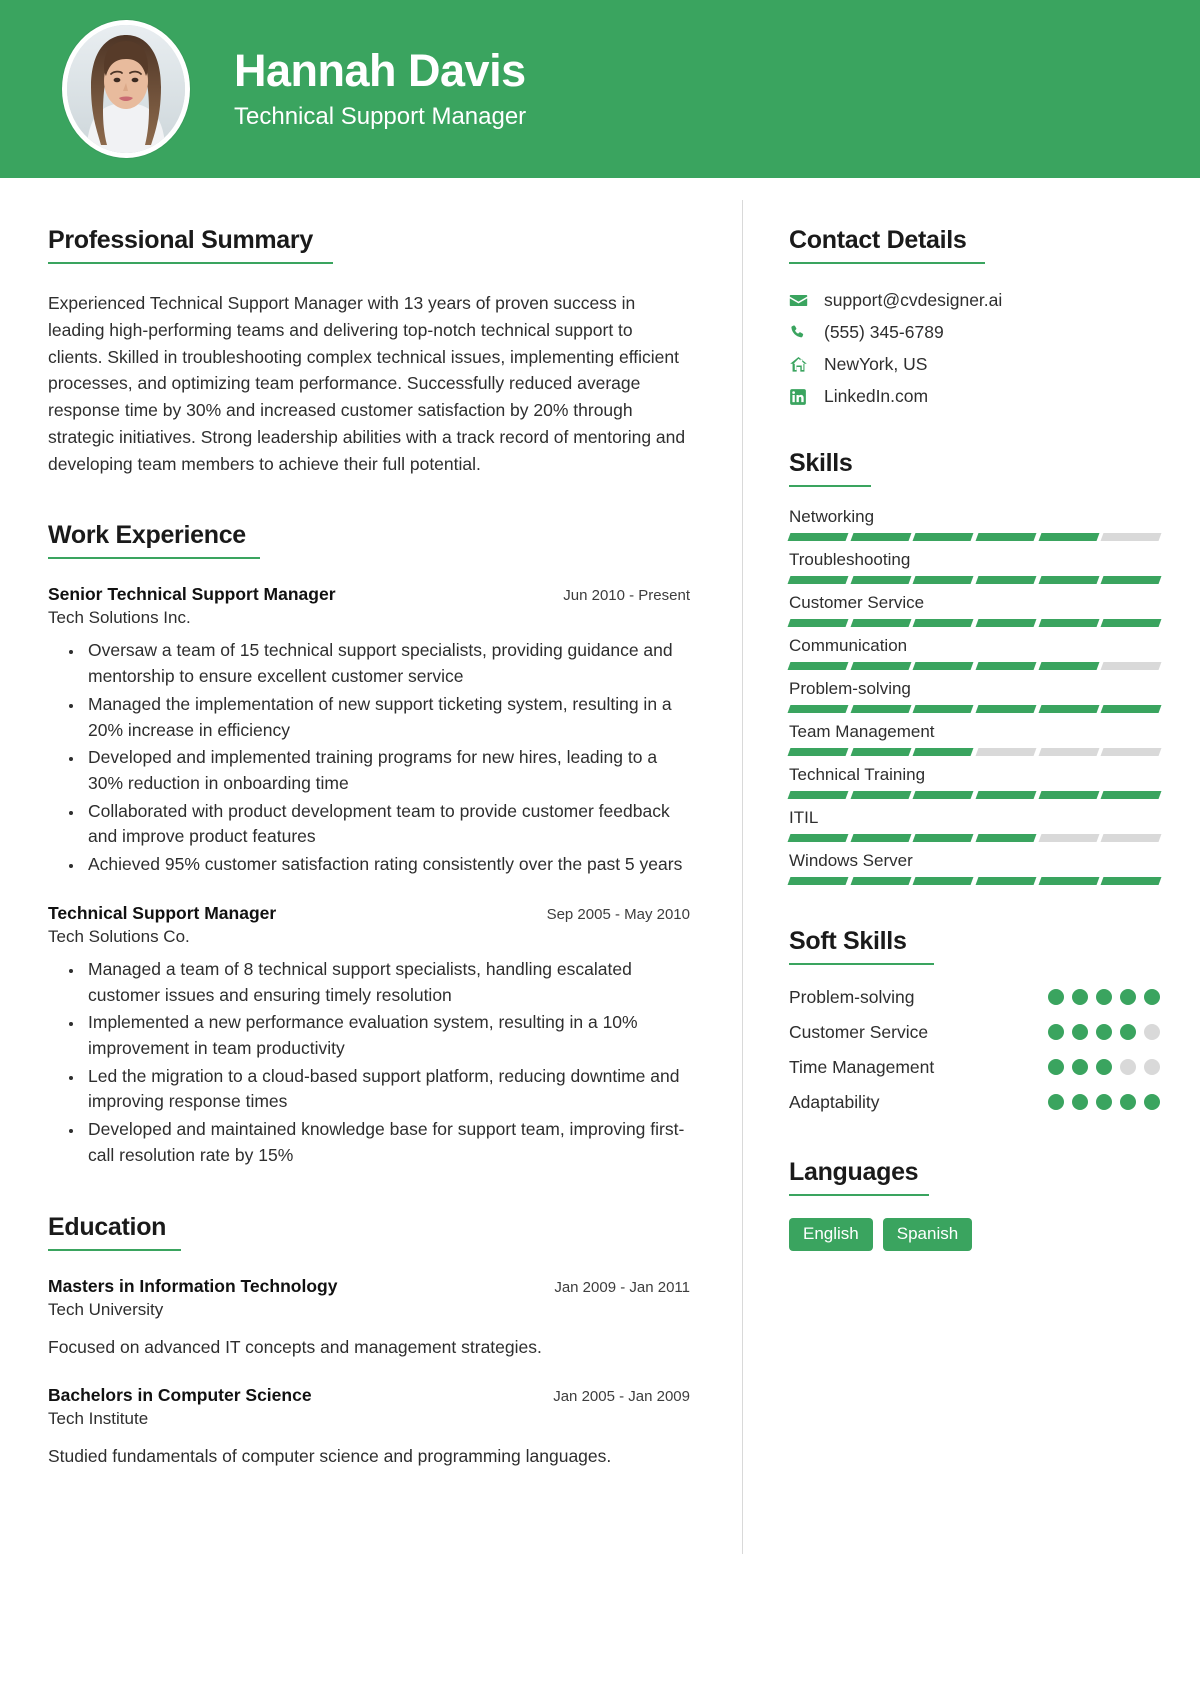  What do you see at coordinates (974, 396) in the screenshot?
I see `contact-item: LinkedIn.com` at bounding box center [974, 396].